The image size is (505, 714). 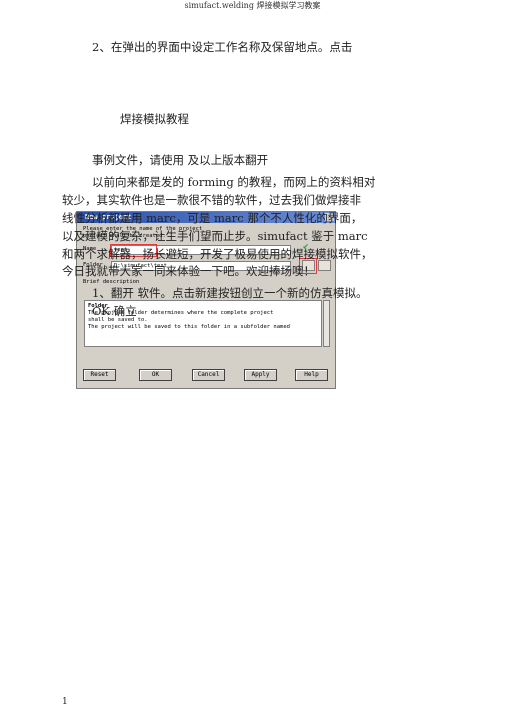 I want to click on step2-text: 2、在弹出的界面中设定工作名称及保留地点。点击, so click(x=222, y=47).